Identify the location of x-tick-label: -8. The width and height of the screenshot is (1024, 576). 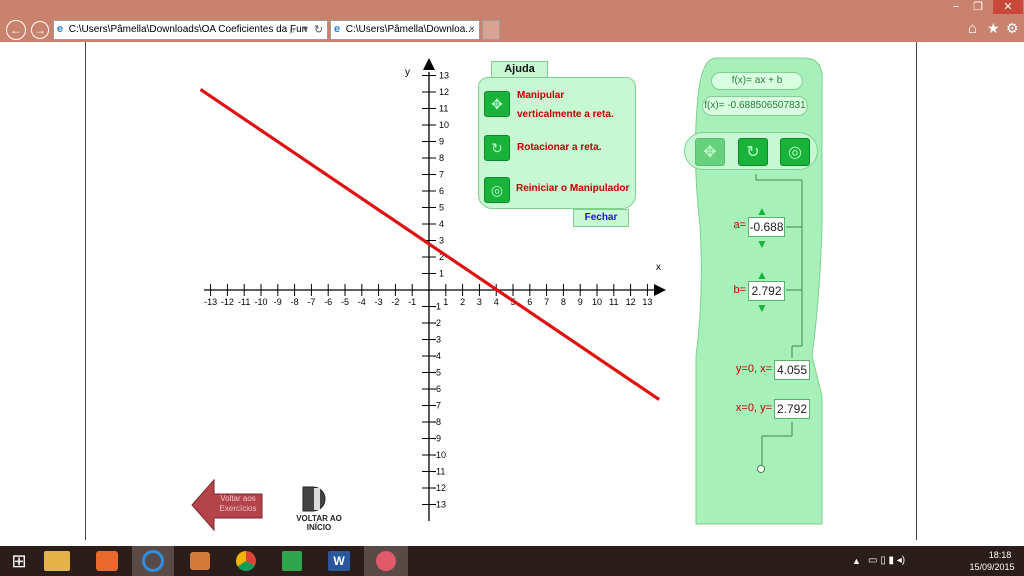
(295, 302).